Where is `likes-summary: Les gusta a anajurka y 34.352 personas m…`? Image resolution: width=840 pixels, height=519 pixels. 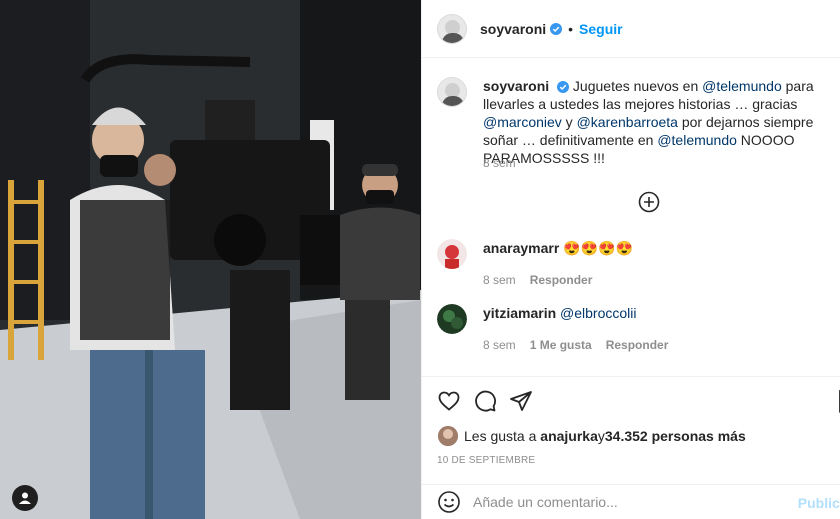 likes-summary: Les gusta a anajurka y 34.352 personas m… is located at coordinates (592, 436).